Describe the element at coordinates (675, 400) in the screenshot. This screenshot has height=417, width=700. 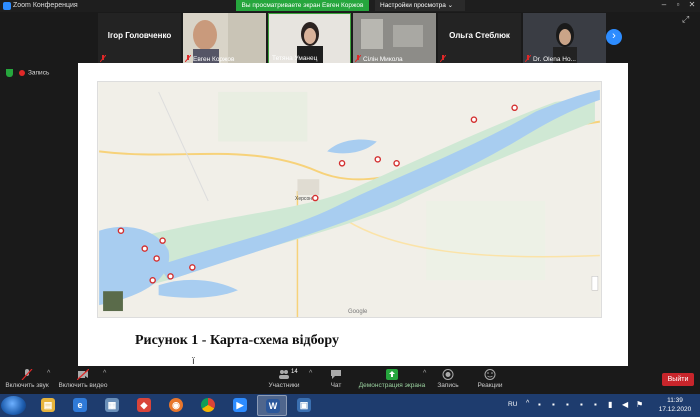
I see `clock-time: 11:39` at that location.